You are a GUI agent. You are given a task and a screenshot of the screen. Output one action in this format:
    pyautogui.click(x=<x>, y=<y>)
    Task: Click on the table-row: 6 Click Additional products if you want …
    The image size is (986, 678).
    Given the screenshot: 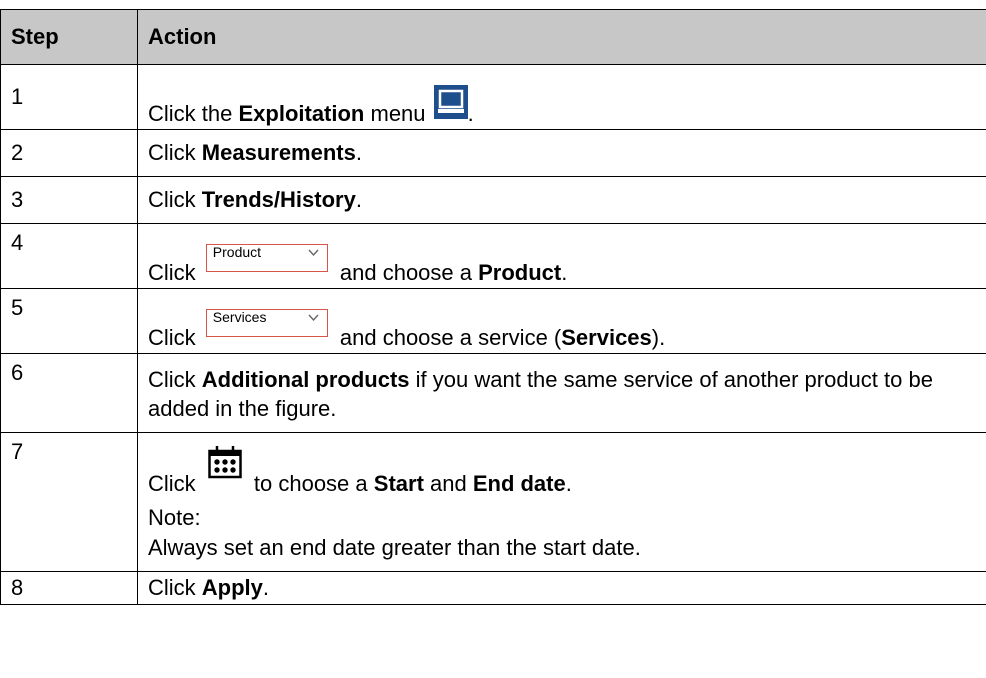 What is the action you would take?
    pyautogui.click(x=493, y=393)
    